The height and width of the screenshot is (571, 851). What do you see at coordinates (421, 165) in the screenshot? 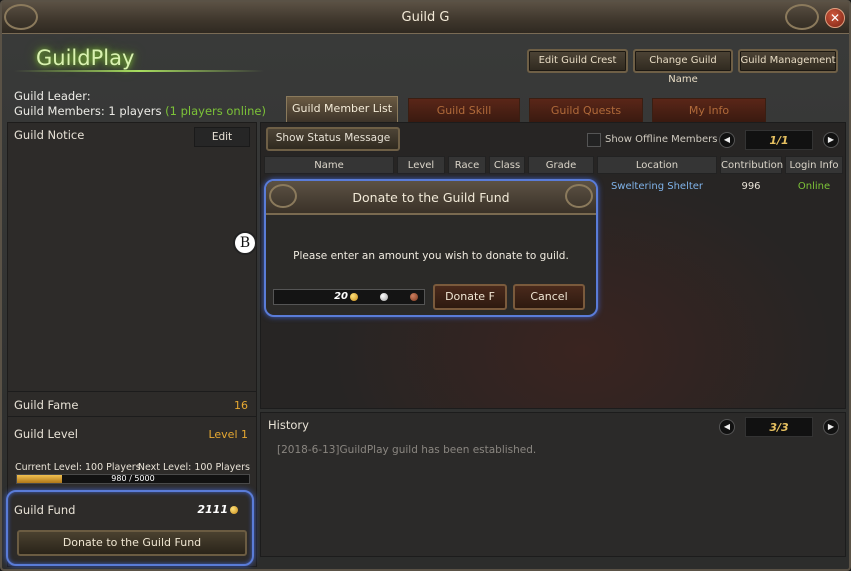
I see `column-header-level: Level` at bounding box center [421, 165].